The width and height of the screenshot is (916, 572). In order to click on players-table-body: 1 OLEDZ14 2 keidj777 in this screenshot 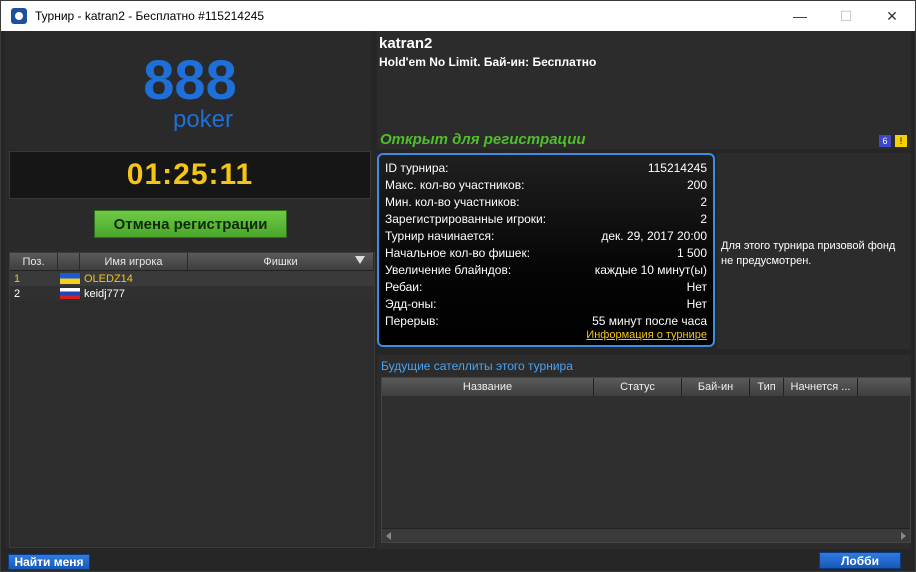, I will do `click(192, 286)`.